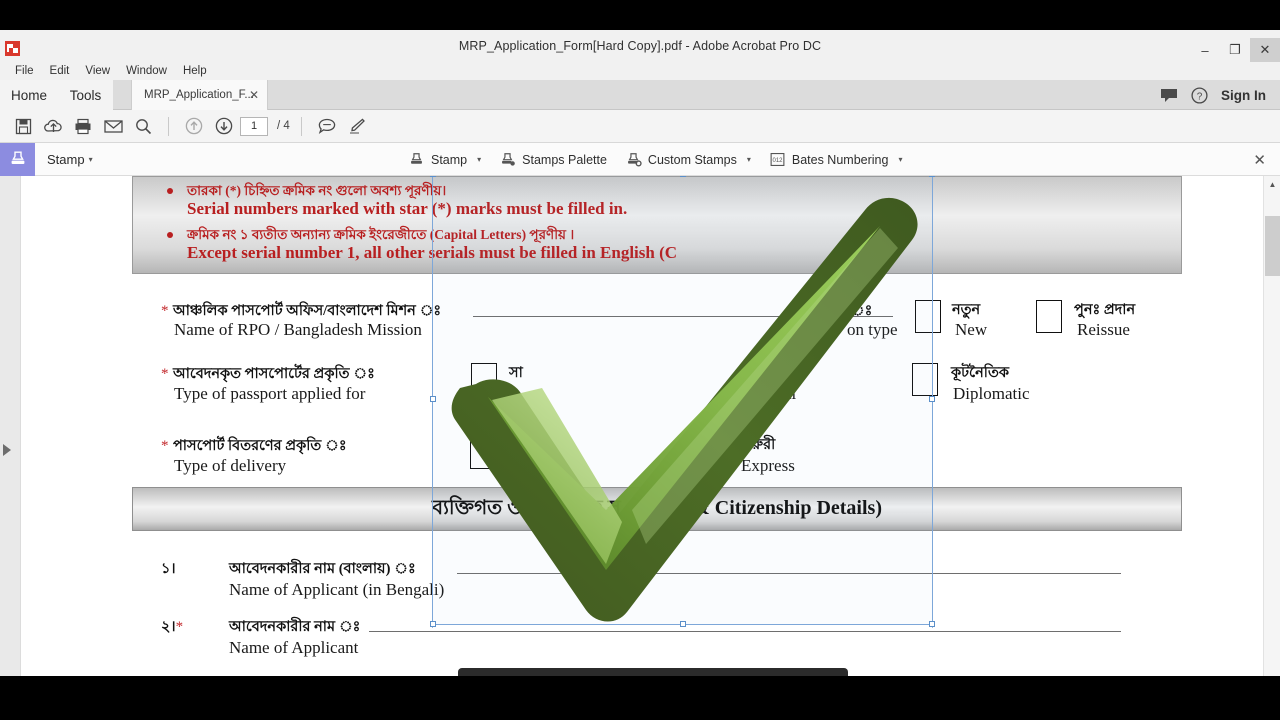  I want to click on tab-close-icon: ✕, so click(254, 95).